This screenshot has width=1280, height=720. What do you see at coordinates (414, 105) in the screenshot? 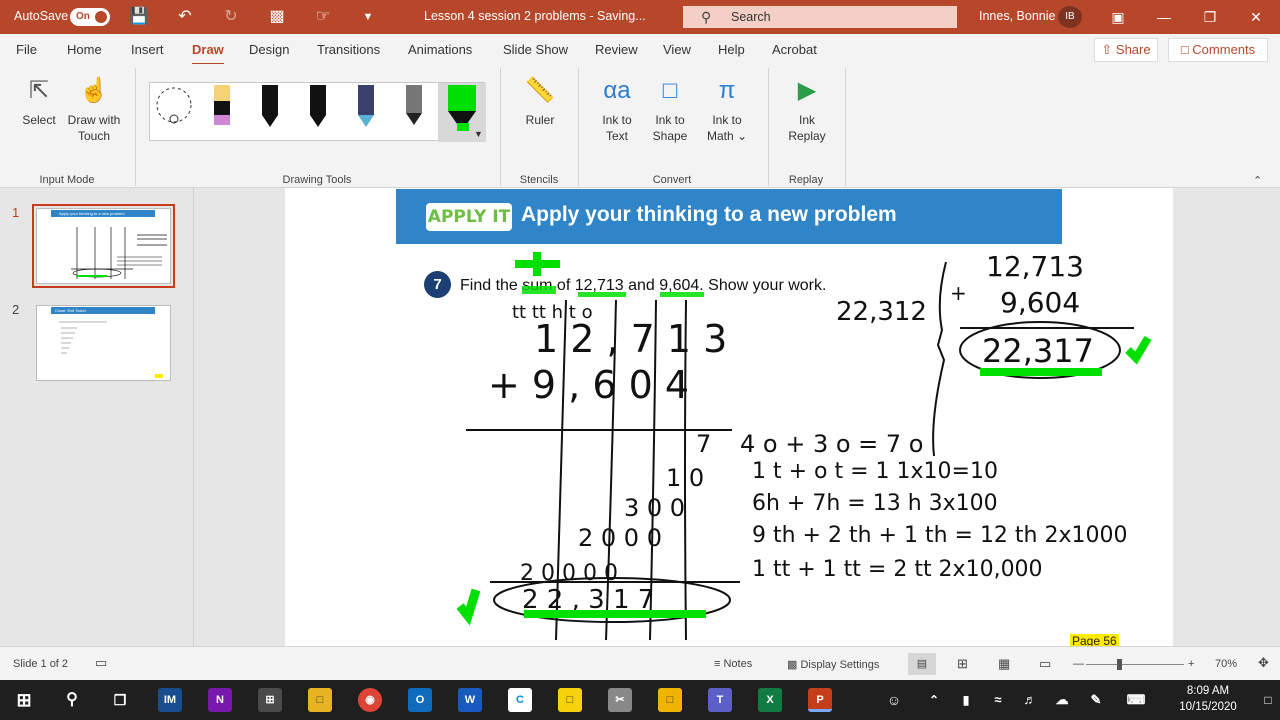
I see `pen-glitter-icon` at bounding box center [414, 105].